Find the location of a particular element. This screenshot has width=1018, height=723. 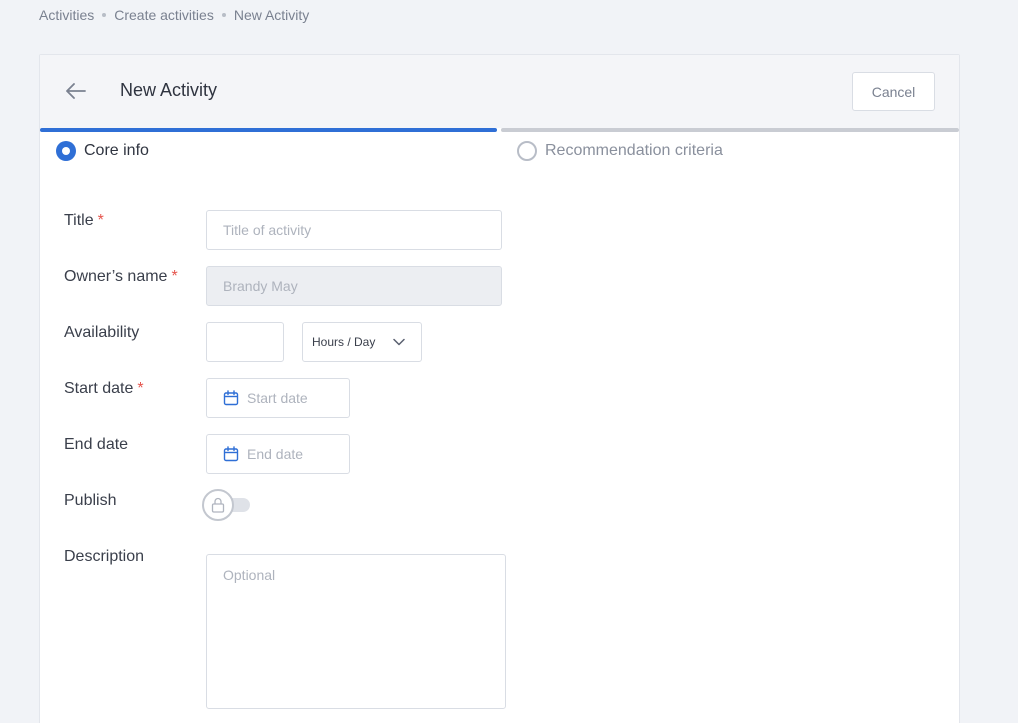

step-recommendation-criteria: Recommendation criteria is located at coordinates (620, 151).